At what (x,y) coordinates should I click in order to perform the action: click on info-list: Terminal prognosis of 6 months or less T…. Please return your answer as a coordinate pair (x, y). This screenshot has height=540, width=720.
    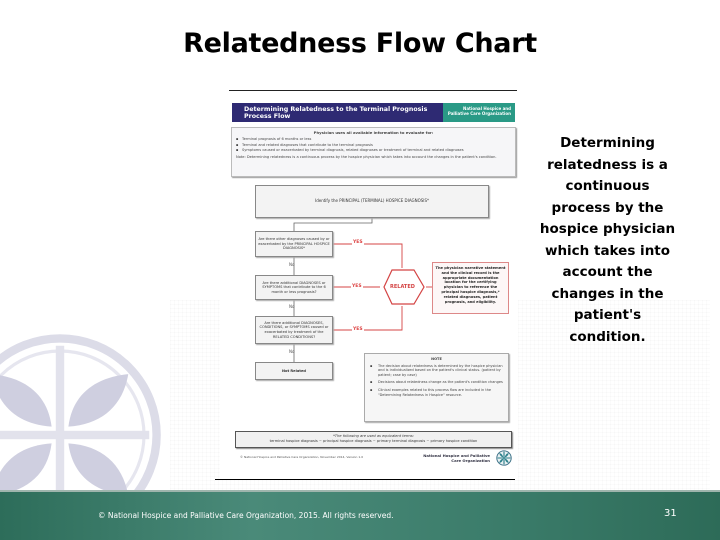
    Looking at the image, I should click on (373, 144).